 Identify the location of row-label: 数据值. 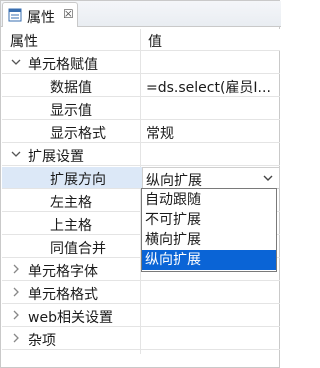
(71, 88).